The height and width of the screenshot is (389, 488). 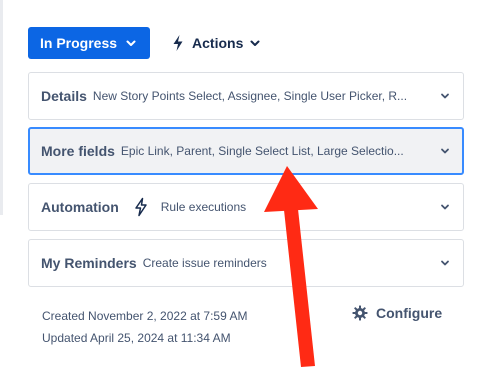 I want to click on panel-subtitle: Create issue reminders, so click(x=204, y=263).